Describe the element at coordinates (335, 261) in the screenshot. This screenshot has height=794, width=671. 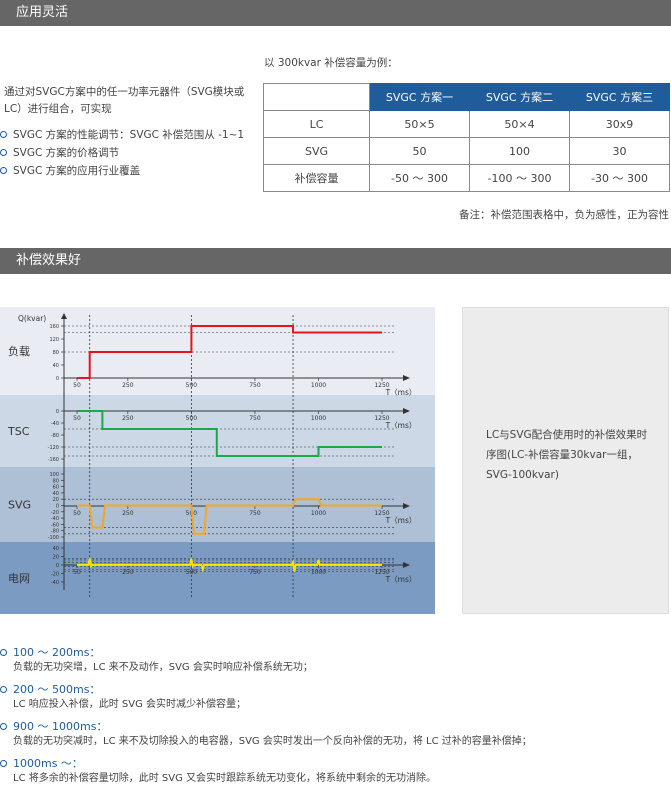
I see `section-title-compensation: 补偿效果好` at that location.